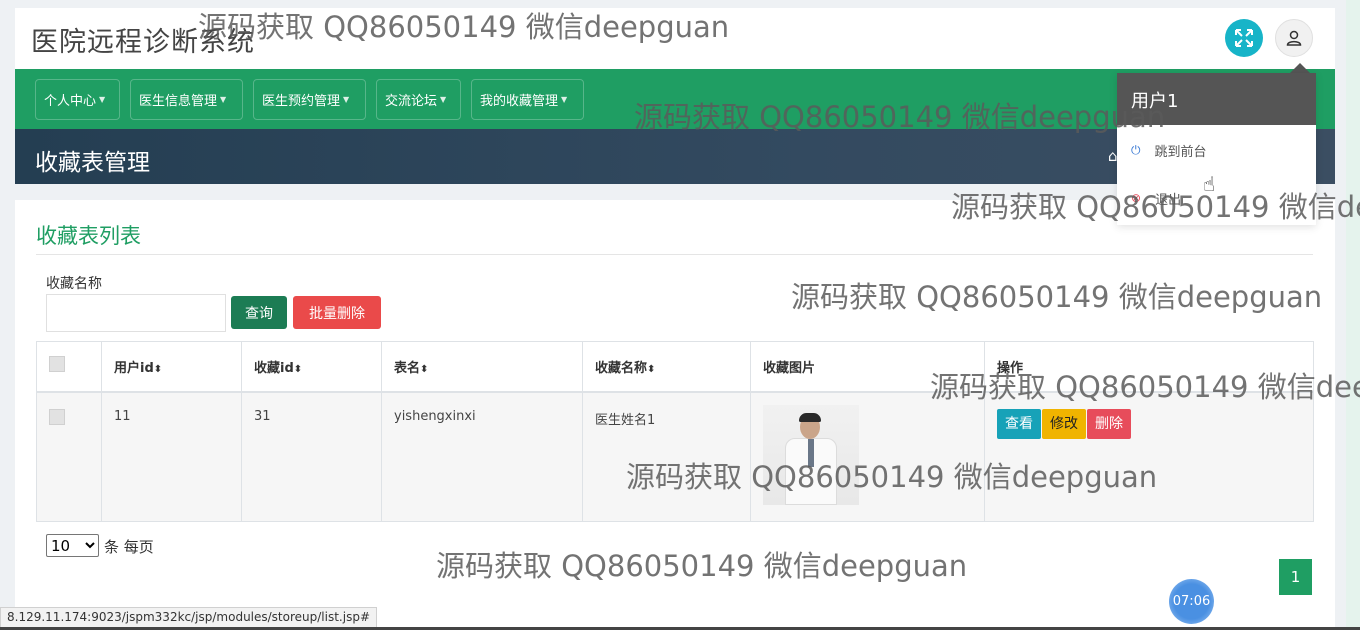 Image resolution: width=1360 pixels, height=630 pixels. I want to click on user-menu-button, so click(1294, 38).